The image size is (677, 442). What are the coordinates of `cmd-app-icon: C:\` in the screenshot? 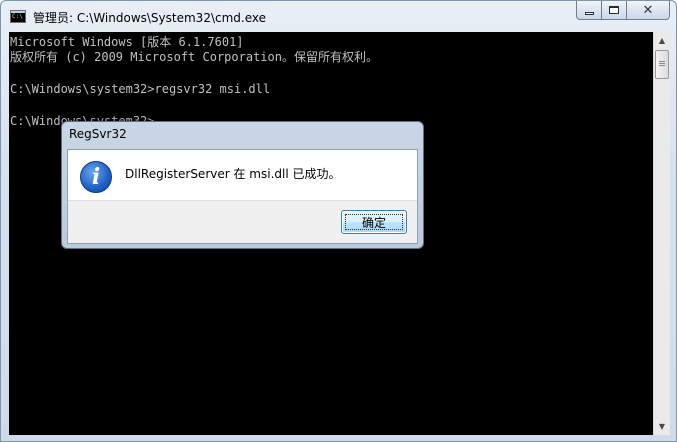 It's located at (18, 16).